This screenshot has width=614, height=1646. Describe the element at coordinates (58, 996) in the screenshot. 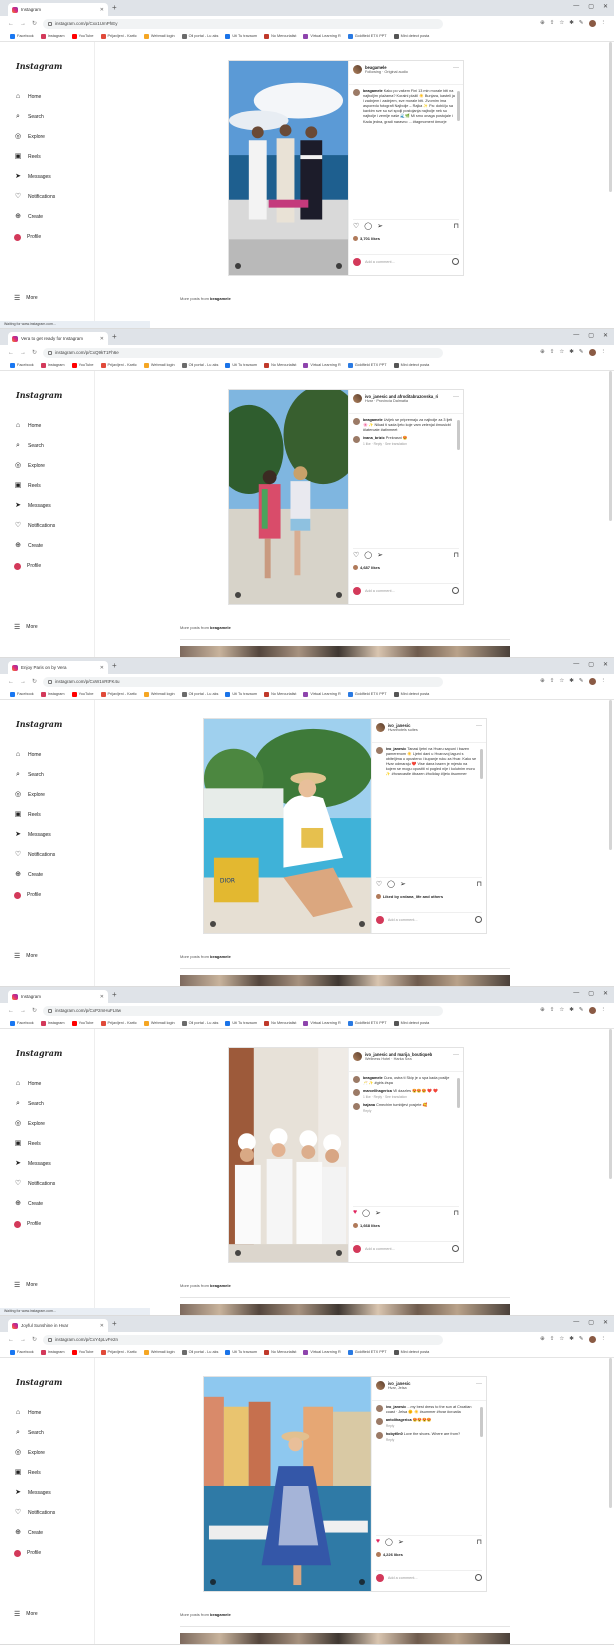

I see `browser-tab: Instagram ✕` at that location.